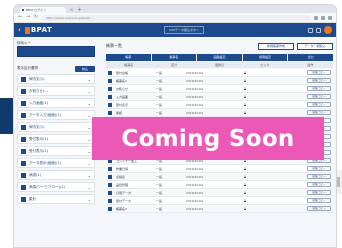 This screenshot has width=342, height=248. What do you see at coordinates (219, 193) in the screenshot?
I see `table-row: 日報データ 一般 2019/10/01 🔒︎ 編集/コピー` at bounding box center [219, 193].